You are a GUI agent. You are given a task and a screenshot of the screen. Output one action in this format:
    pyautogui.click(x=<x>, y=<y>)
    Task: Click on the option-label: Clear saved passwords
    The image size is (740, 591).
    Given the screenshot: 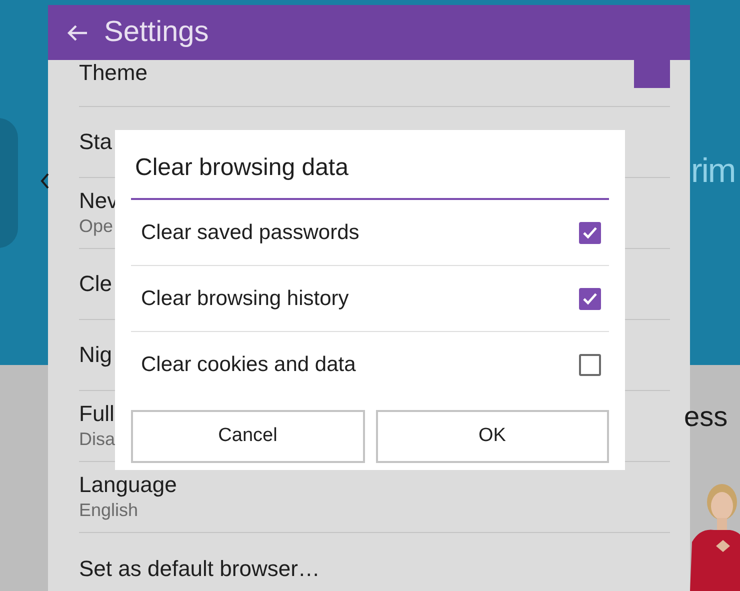 What is the action you would take?
    pyautogui.click(x=250, y=233)
    